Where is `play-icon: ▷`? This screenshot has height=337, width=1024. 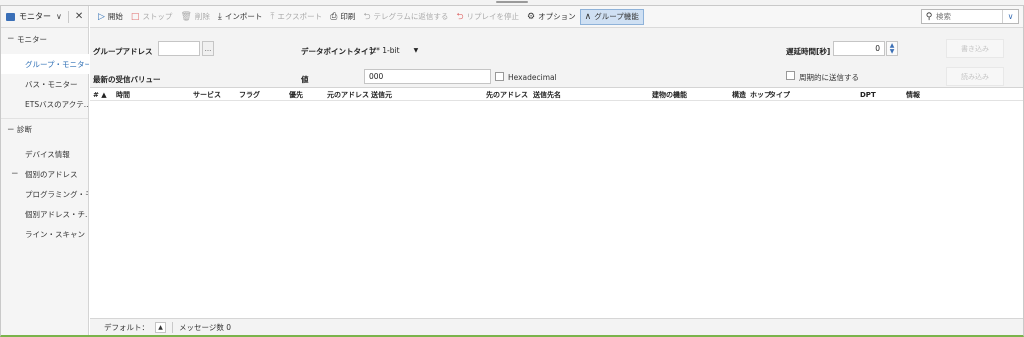
play-icon: ▷ is located at coordinates (101, 16).